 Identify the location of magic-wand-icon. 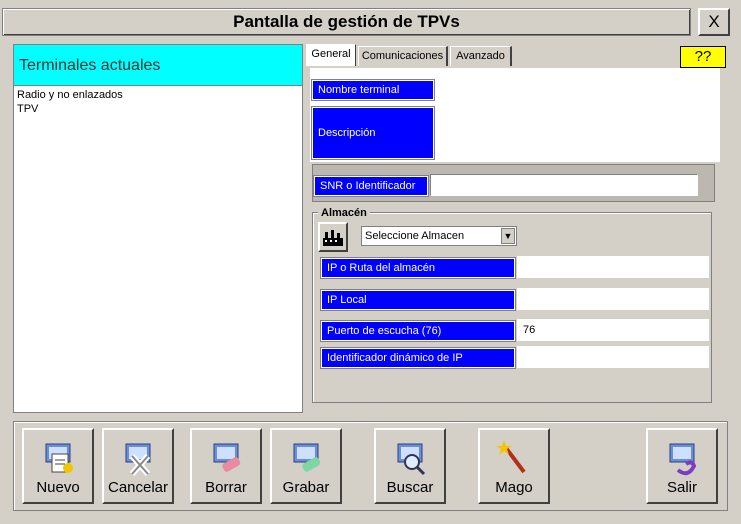
(511, 457).